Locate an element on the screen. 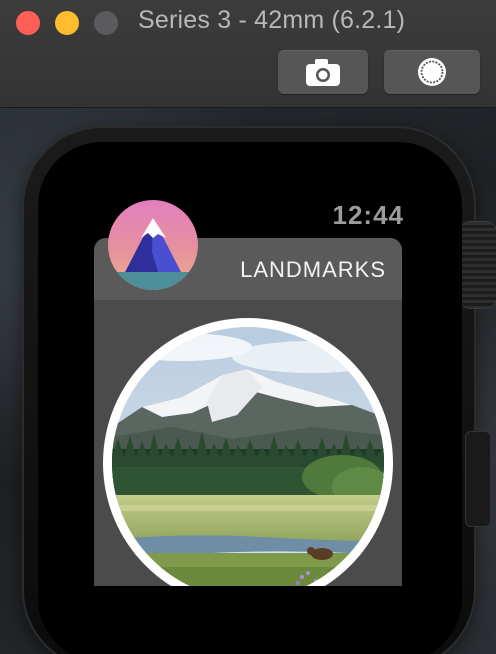 The image size is (496, 654). digital-crown is located at coordinates (478, 265).